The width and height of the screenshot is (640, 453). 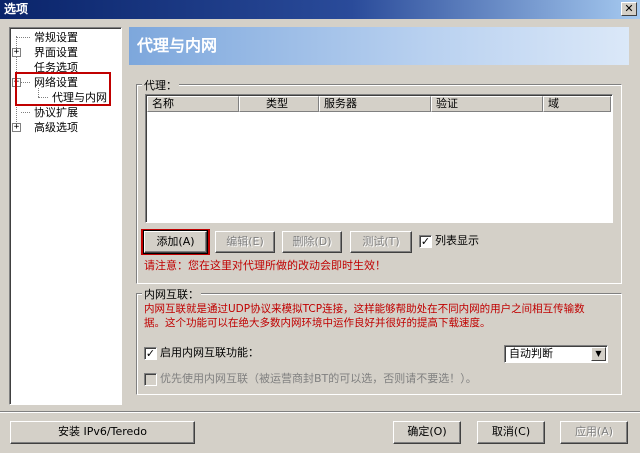 I want to click on proxy-notice: 请注意：您在这里对代理所做的改动会即时生效！, so click(x=265, y=265).